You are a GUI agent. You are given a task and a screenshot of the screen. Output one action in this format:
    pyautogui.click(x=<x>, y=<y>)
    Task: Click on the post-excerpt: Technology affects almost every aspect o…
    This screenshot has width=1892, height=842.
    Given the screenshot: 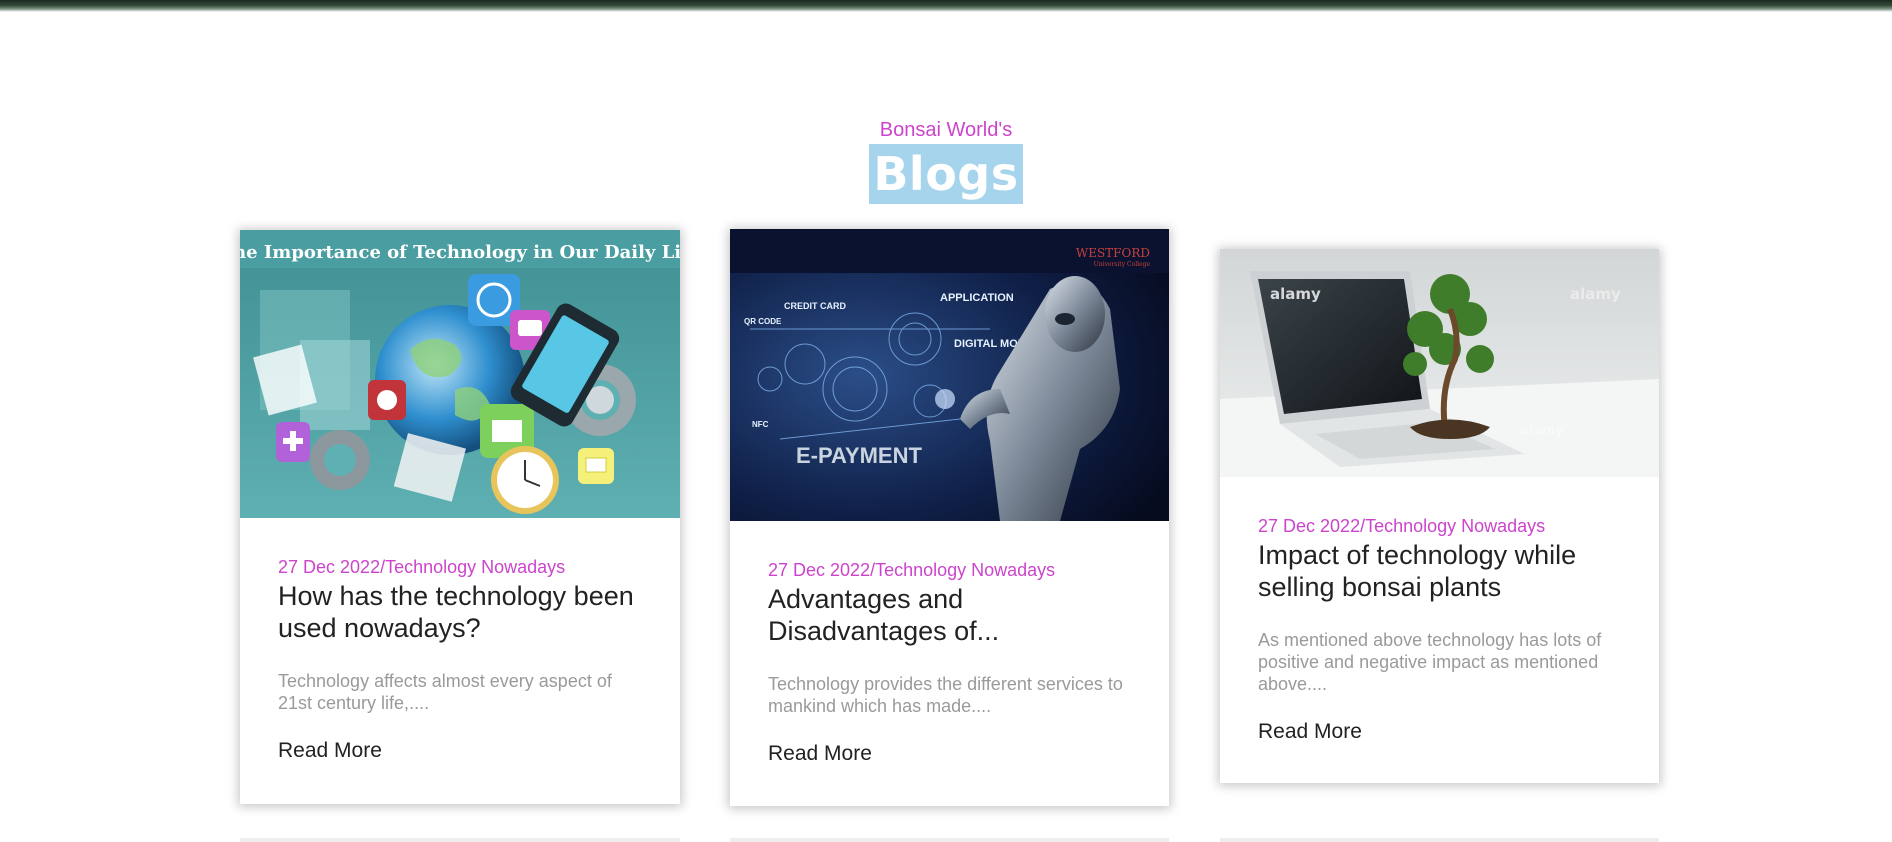 What is the action you would take?
    pyautogui.click(x=445, y=692)
    